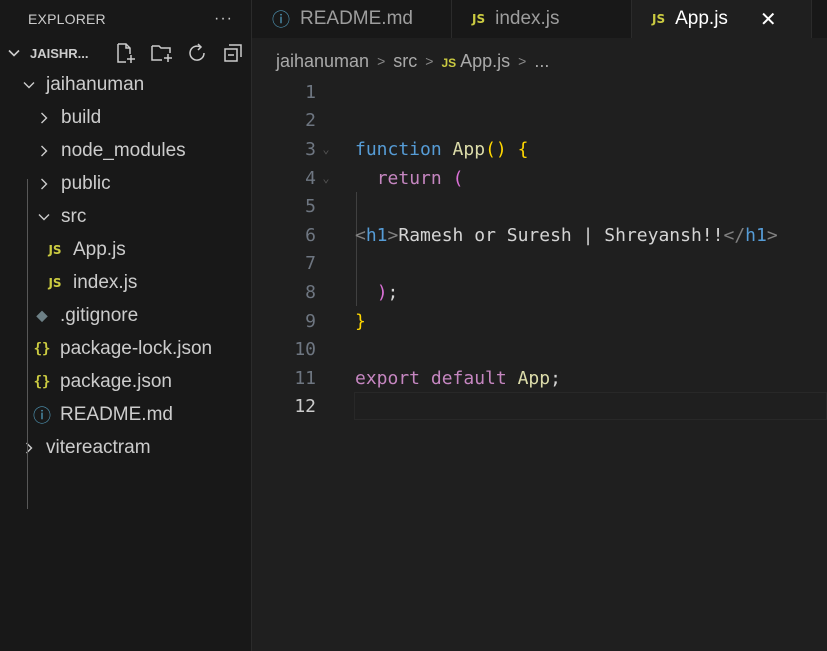  Describe the element at coordinates (540, 321) in the screenshot. I see `code-line: 9 }` at that location.